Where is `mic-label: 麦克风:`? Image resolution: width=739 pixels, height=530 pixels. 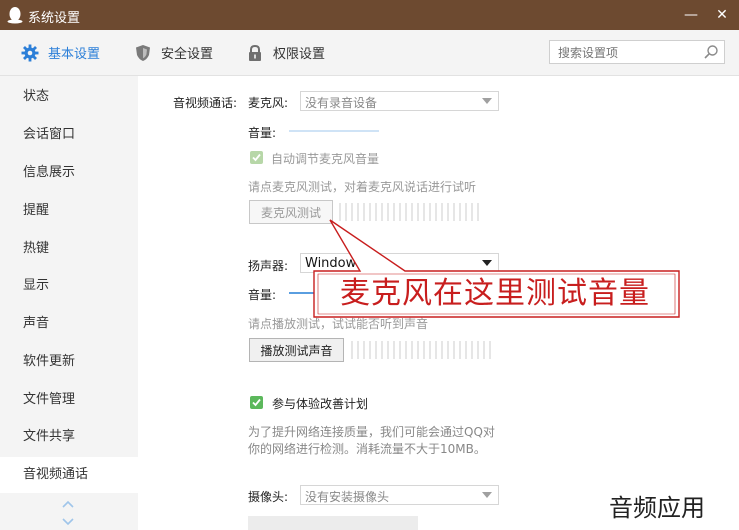 mic-label: 麦克风: is located at coordinates (268, 103).